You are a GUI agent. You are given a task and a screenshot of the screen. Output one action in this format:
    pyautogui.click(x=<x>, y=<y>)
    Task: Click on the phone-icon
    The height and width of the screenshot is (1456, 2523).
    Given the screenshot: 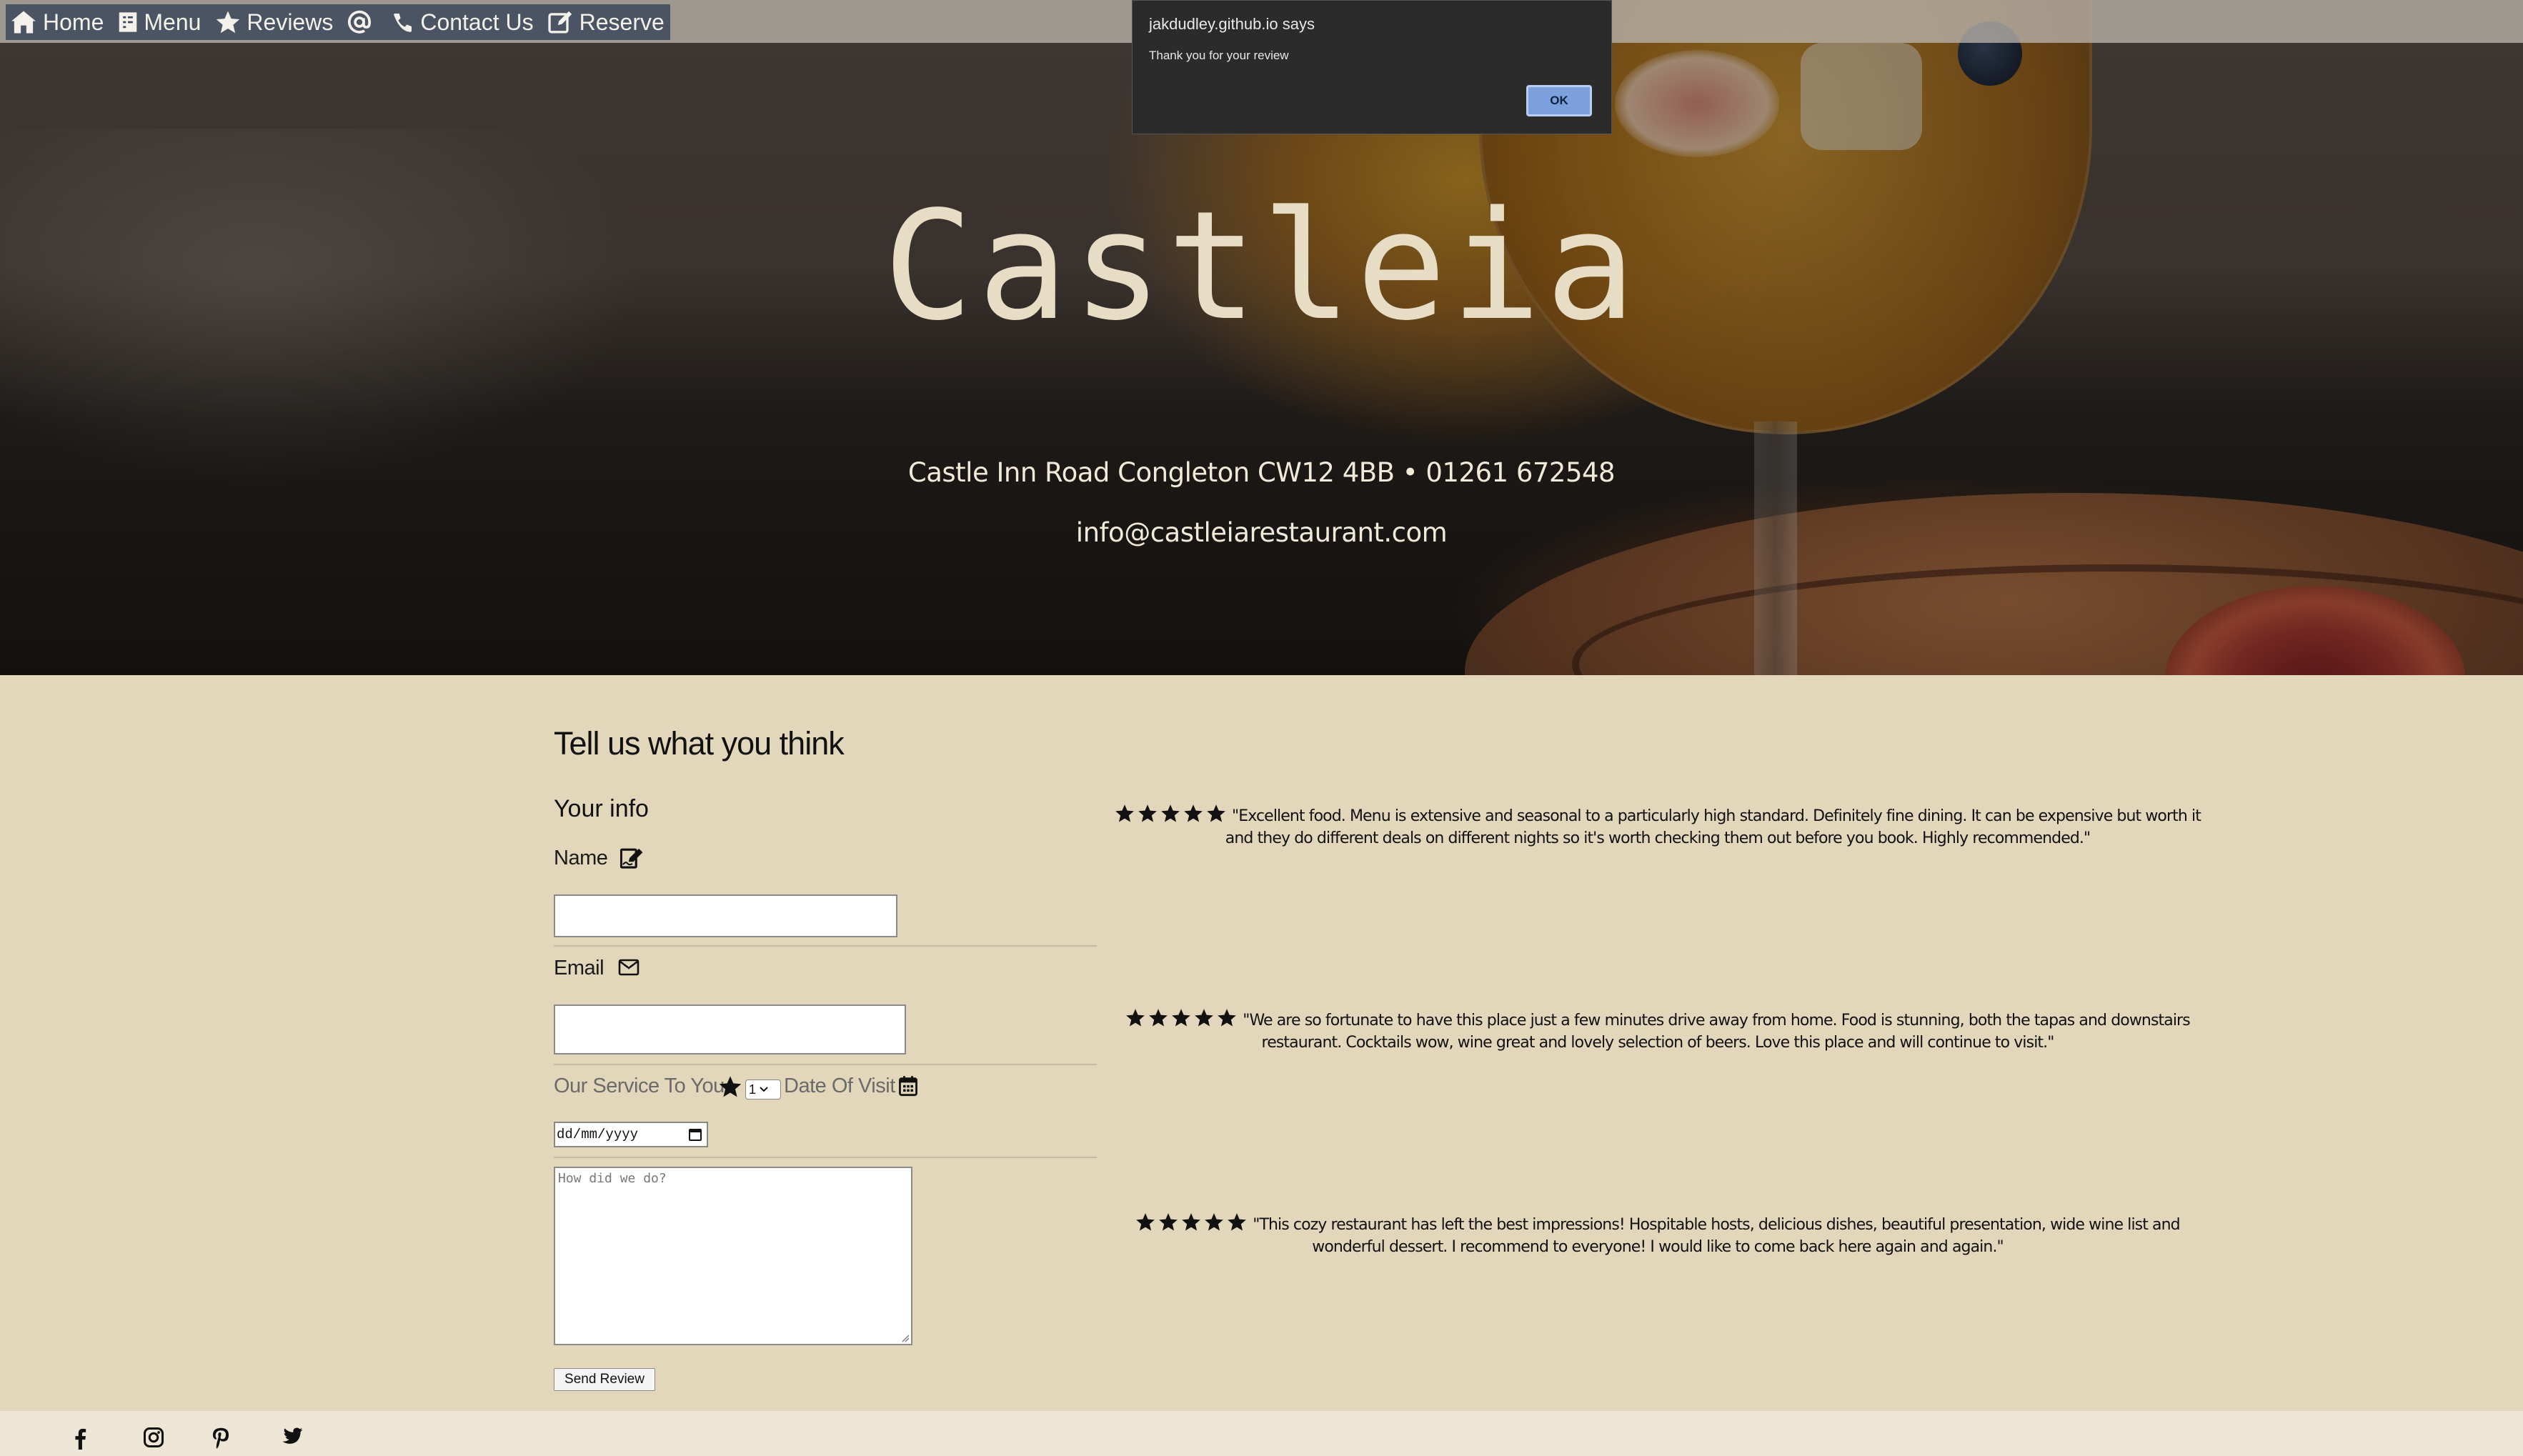 What is the action you would take?
    pyautogui.click(x=403, y=23)
    